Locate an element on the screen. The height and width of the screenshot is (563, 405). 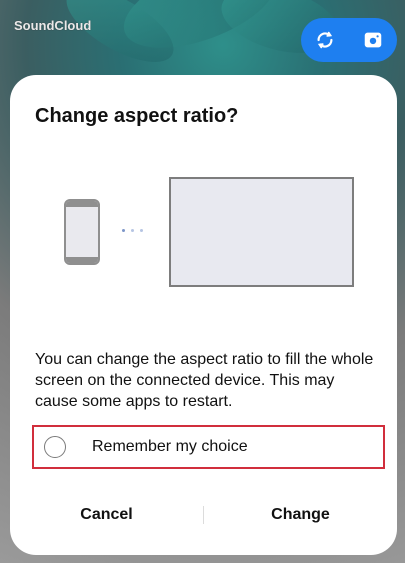
dialog-buttons: Cancel Change is located at coordinates (203, 515).